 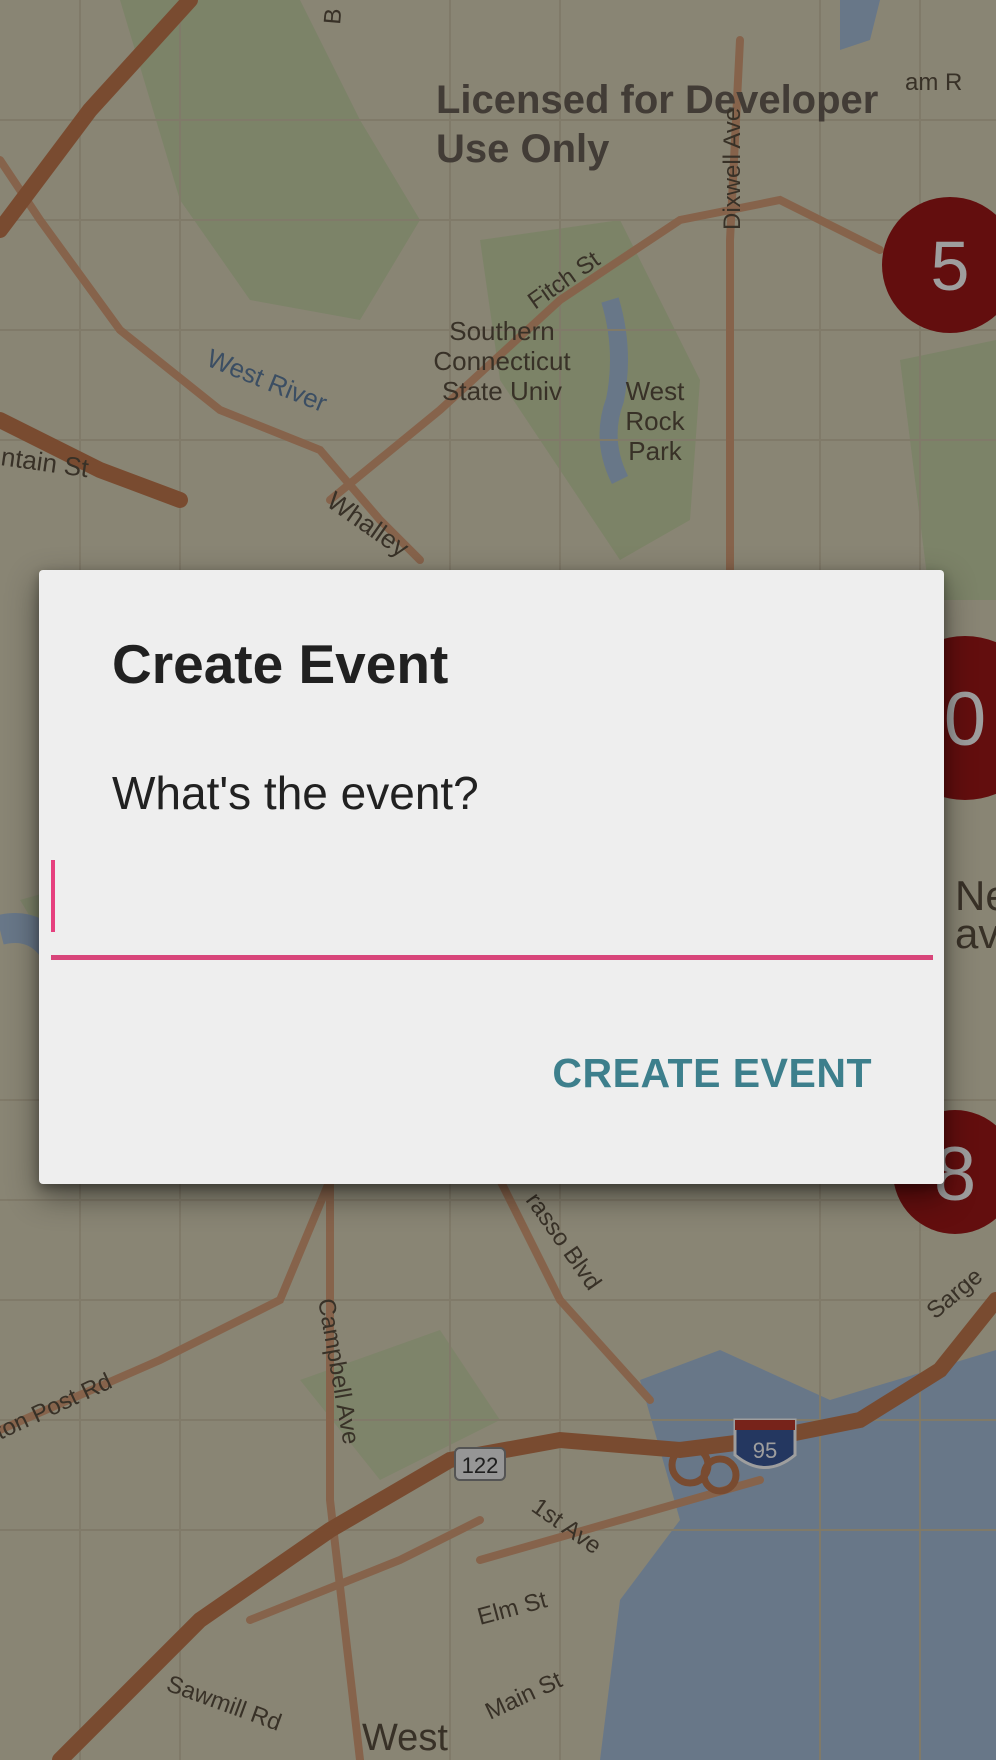 I want to click on input-underline, so click(x=492, y=957).